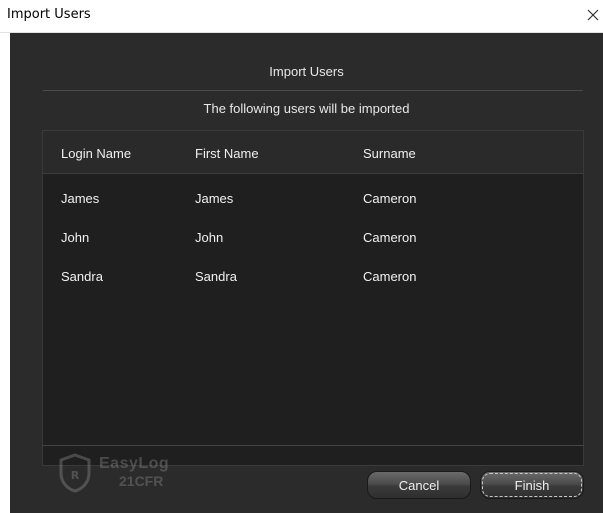  What do you see at coordinates (82, 276) in the screenshot?
I see `cell-login-name: Sandra` at bounding box center [82, 276].